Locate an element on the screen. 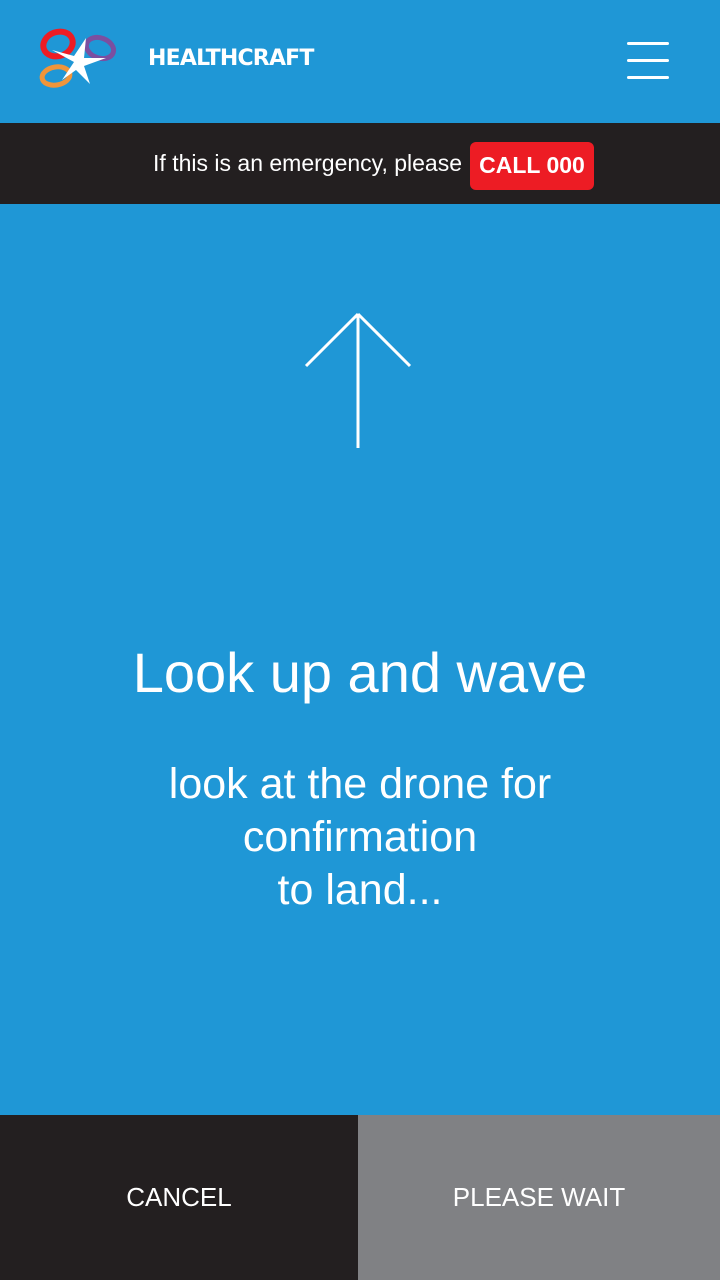 This screenshot has width=720, height=1280. instruction-line: look at the drone for is located at coordinates (360, 784).